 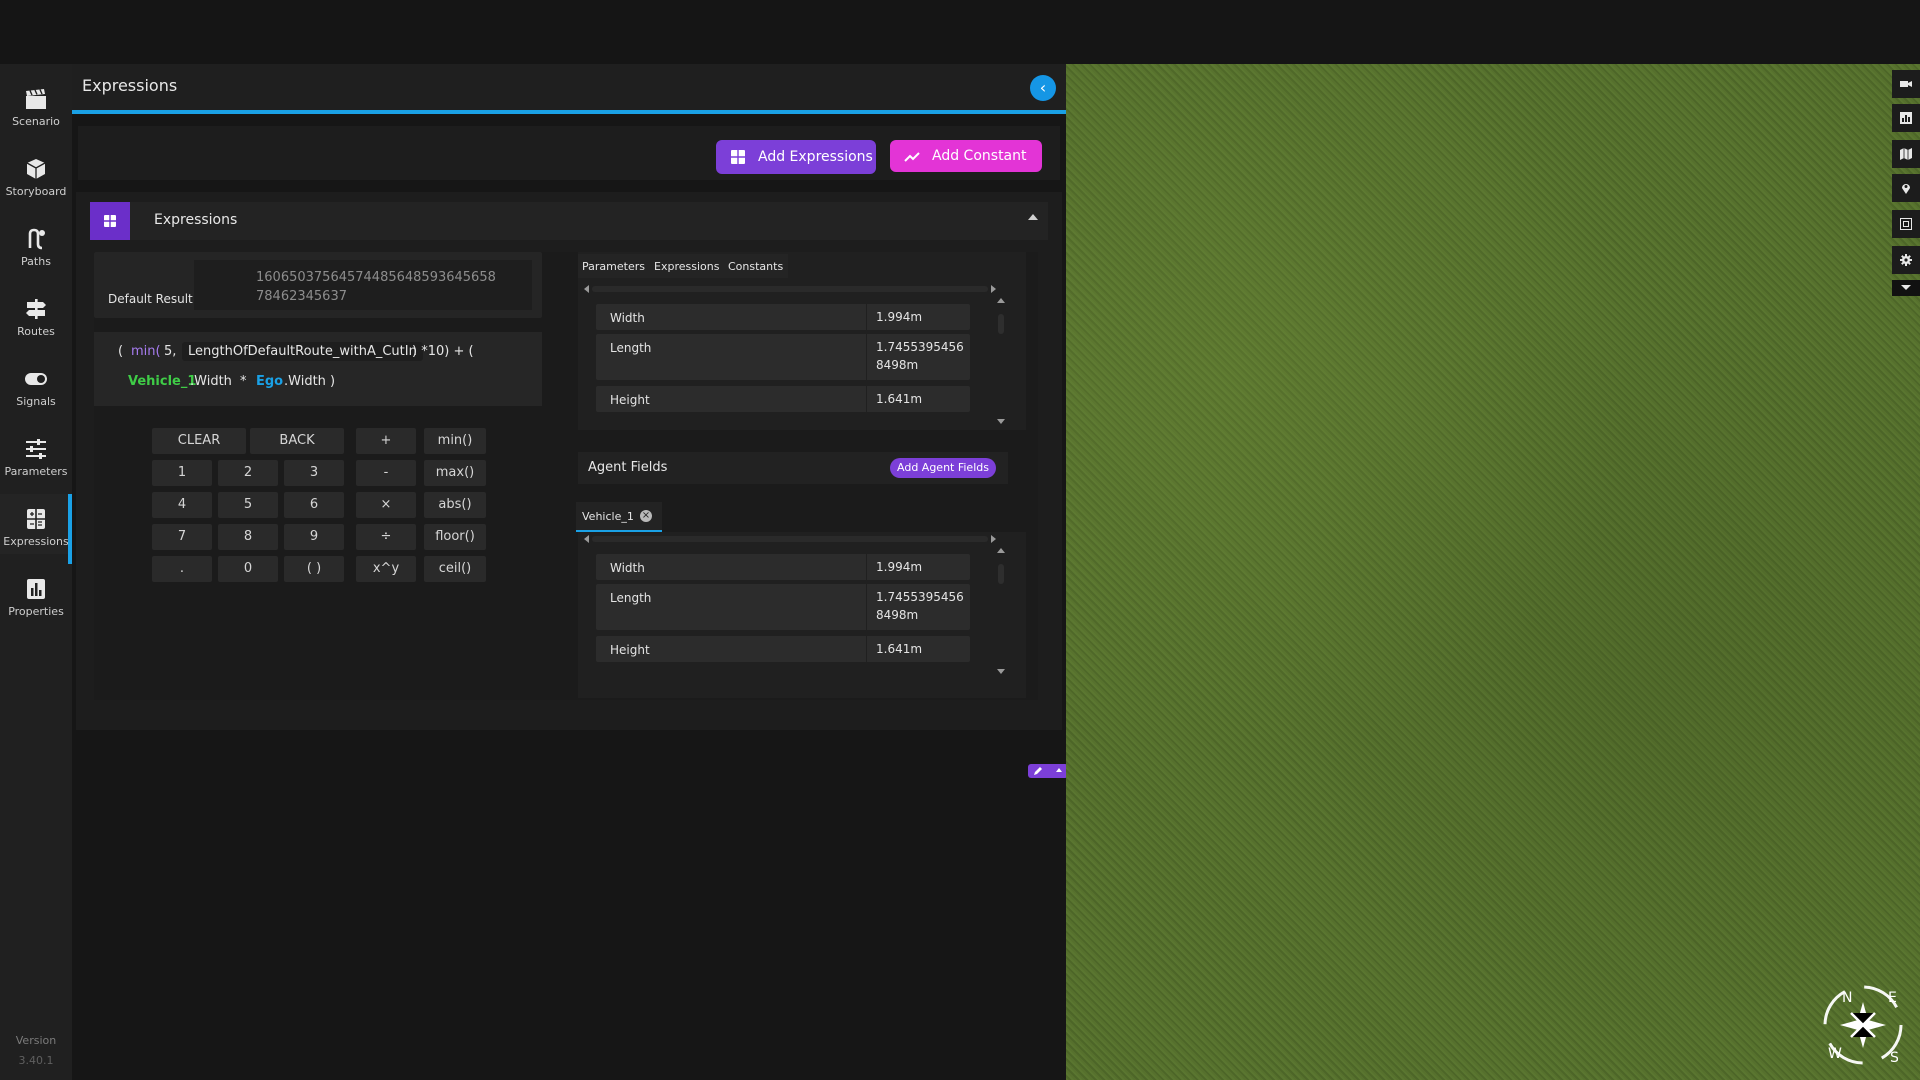 What do you see at coordinates (783, 607) in the screenshot?
I see `agent-field-row: Length 1.74553954568498m` at bounding box center [783, 607].